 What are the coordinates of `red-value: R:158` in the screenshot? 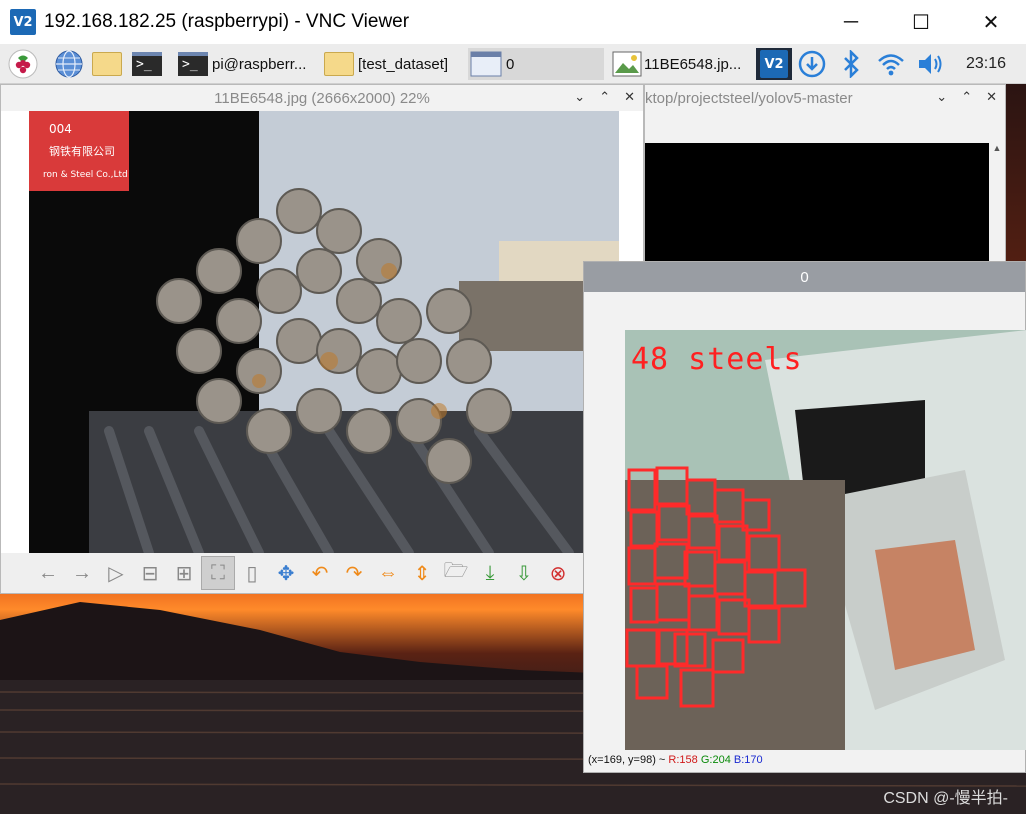 It's located at (683, 760).